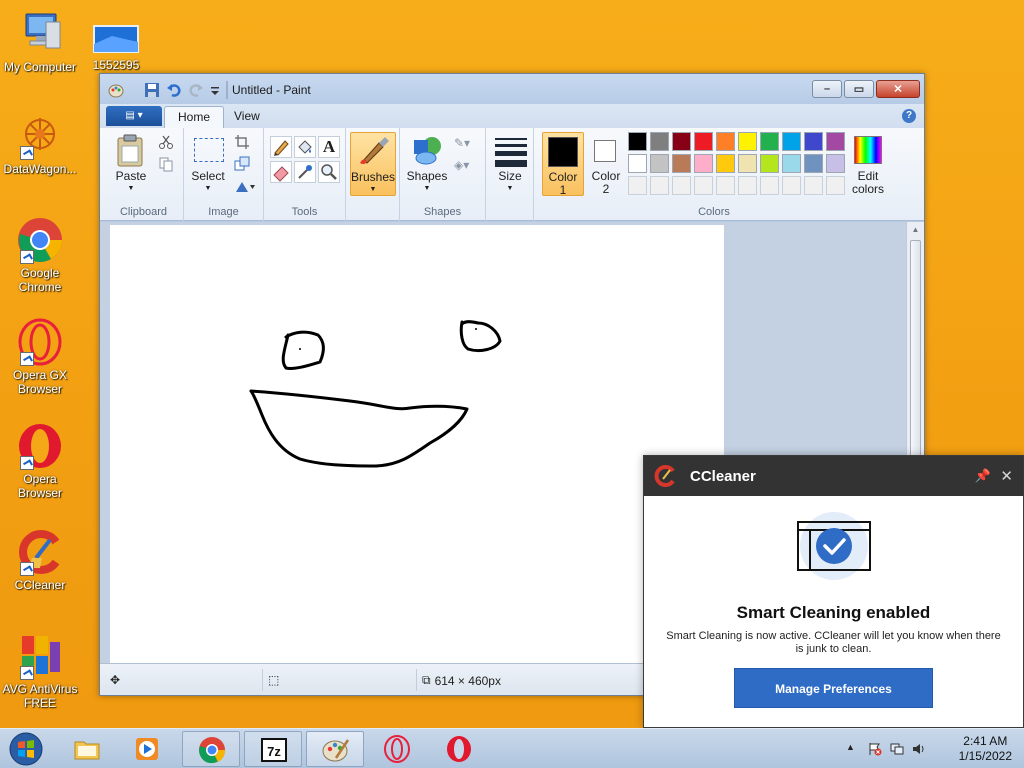  Describe the element at coordinates (335, 749) in the screenshot. I see `taskbar-paint` at that location.